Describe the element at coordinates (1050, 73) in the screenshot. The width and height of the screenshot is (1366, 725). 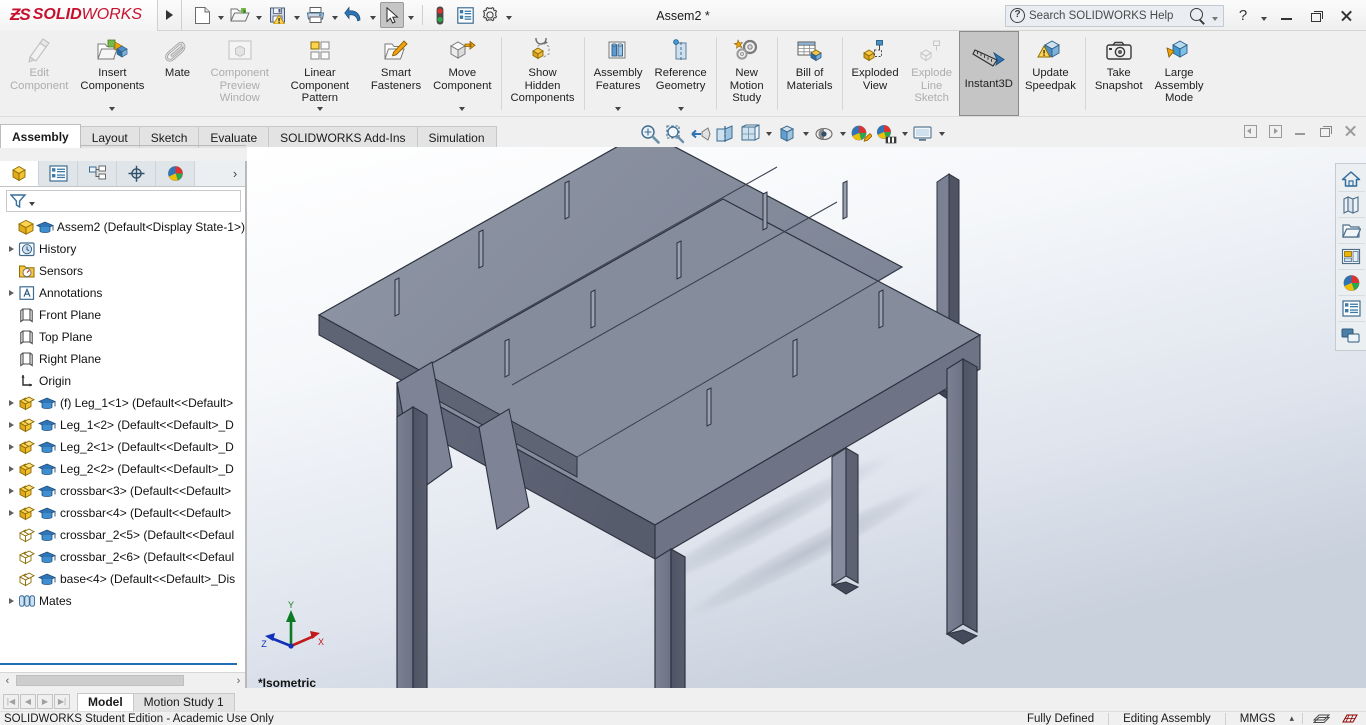
I see `ribbon-update-speedpak: Update Speedpak` at that location.